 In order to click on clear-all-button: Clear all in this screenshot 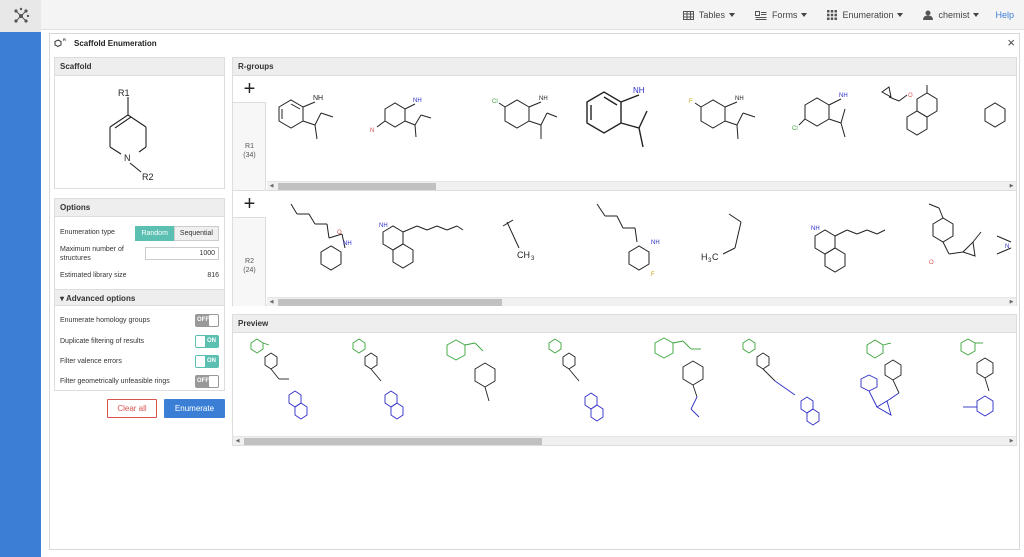, I will do `click(132, 408)`.